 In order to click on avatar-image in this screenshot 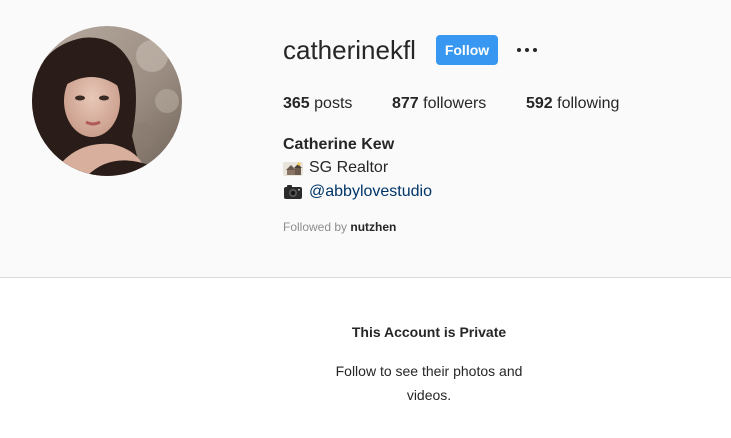, I will do `click(107, 101)`.